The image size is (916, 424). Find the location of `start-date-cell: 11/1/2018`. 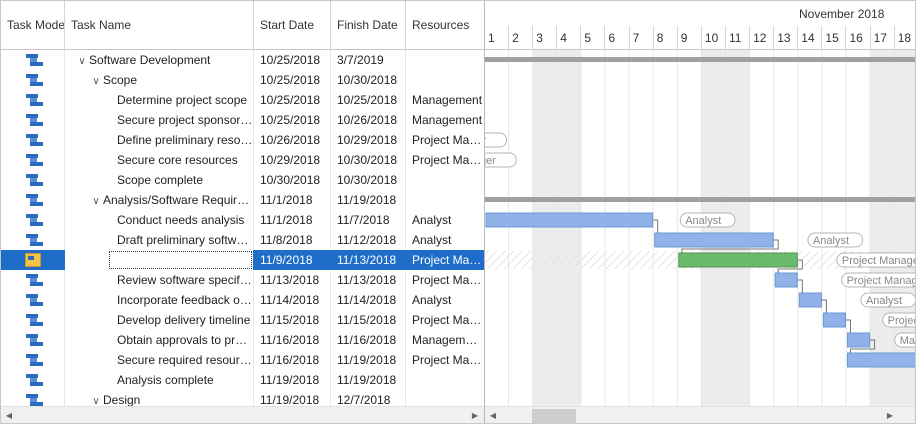

start-date-cell: 11/1/2018 is located at coordinates (292, 220).